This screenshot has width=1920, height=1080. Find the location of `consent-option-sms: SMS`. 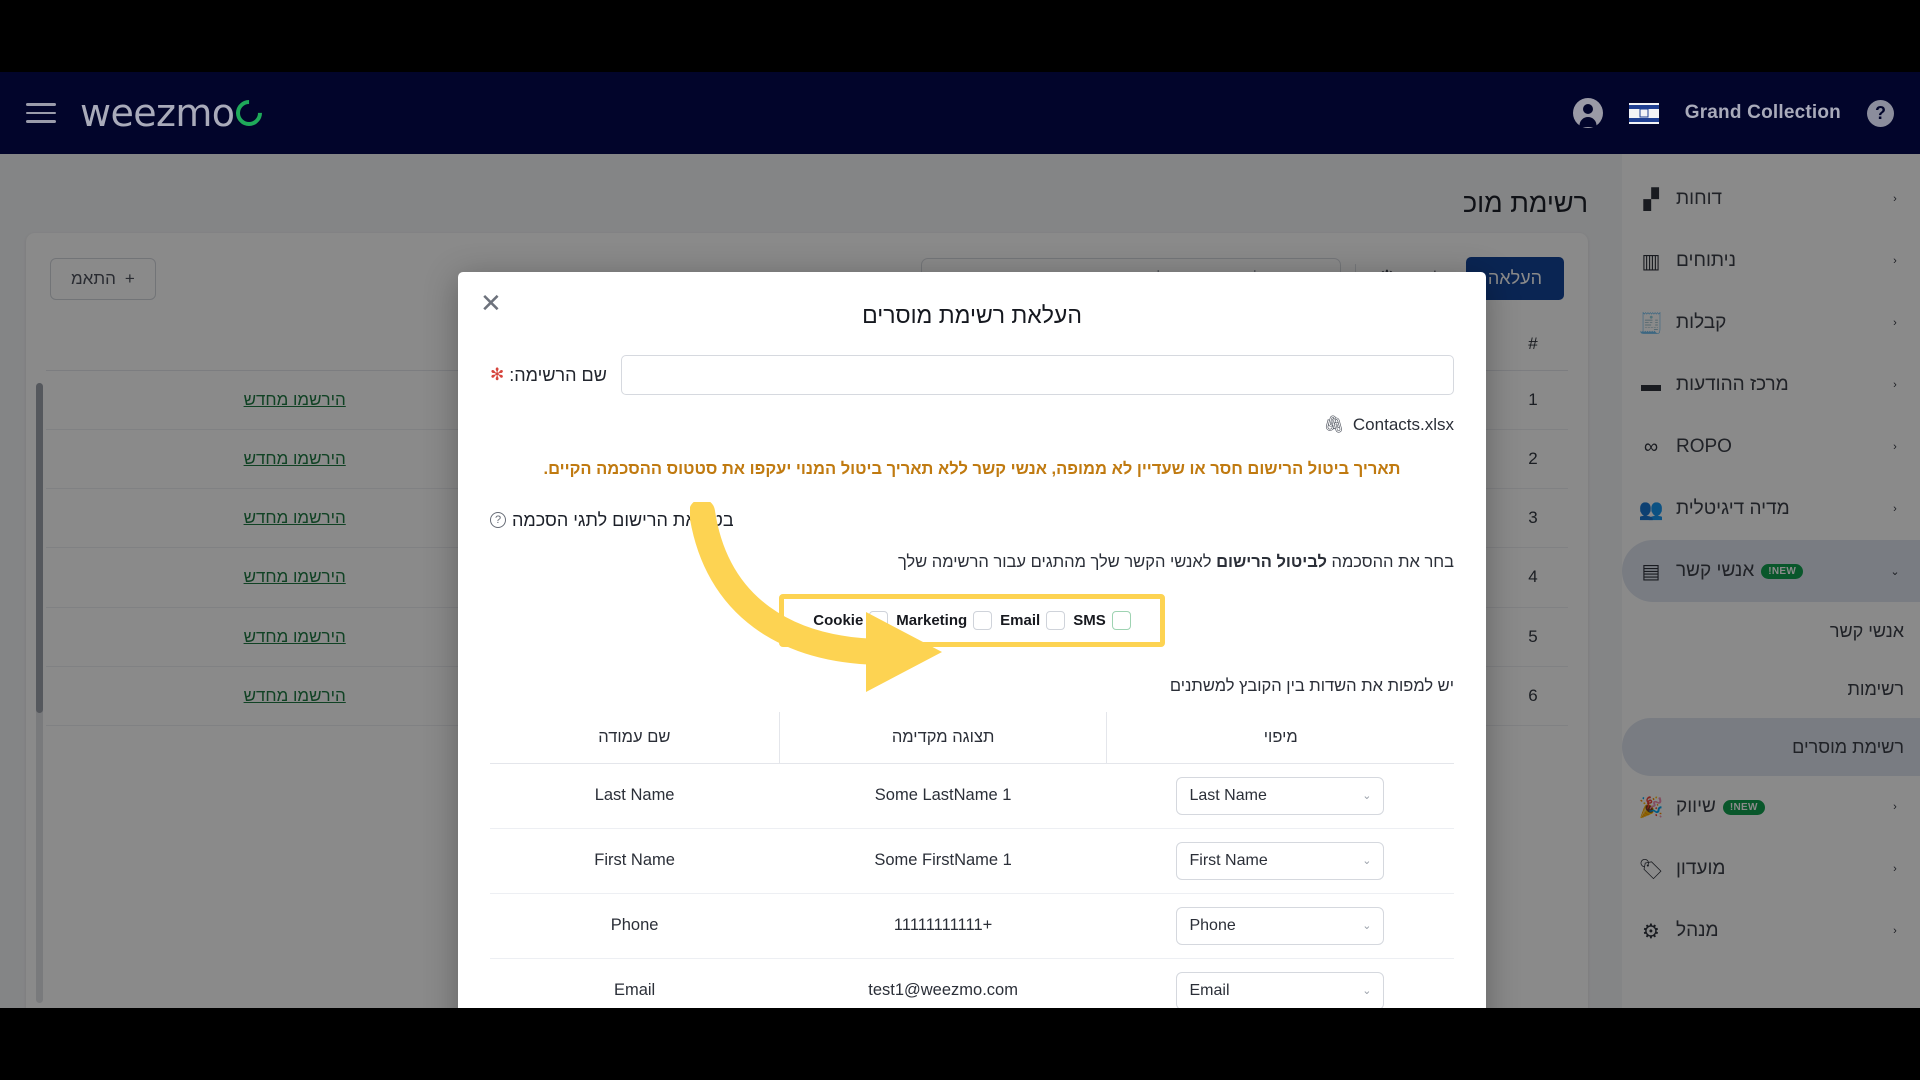

consent-option-sms: SMS is located at coordinates (1102, 620).